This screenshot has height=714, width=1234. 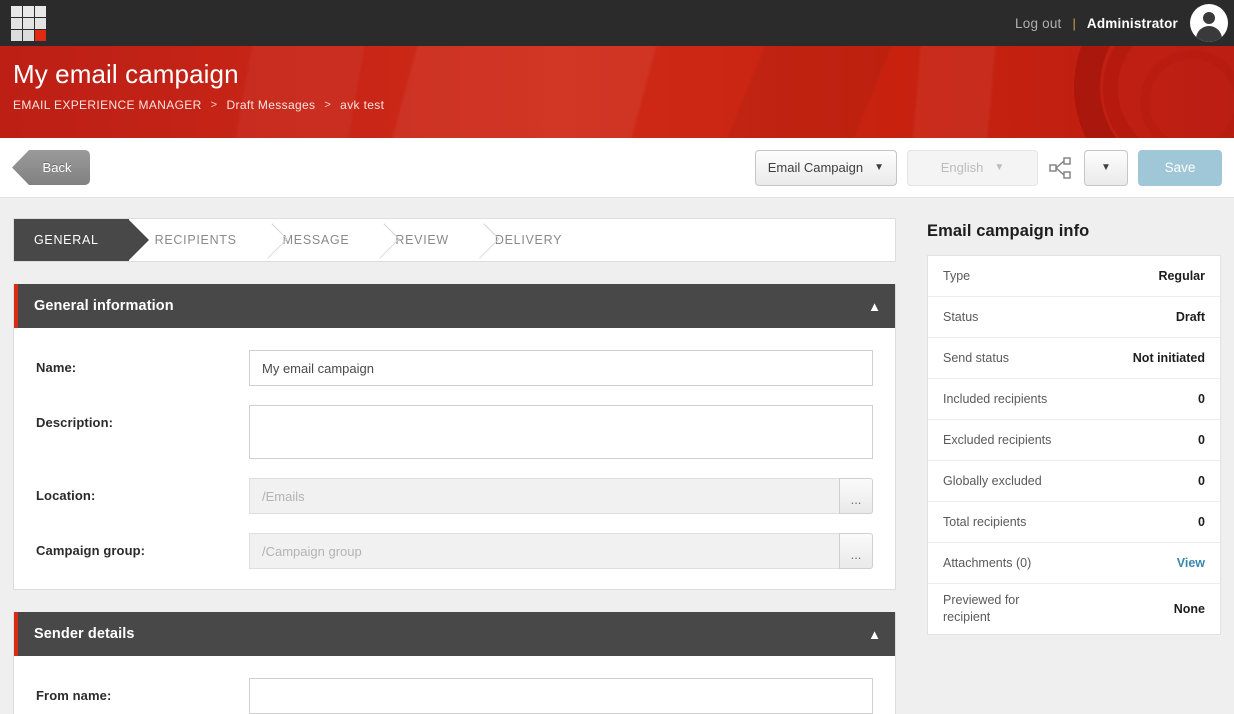 What do you see at coordinates (1074, 522) in the screenshot?
I see `info-row-total-recipients: Total recipients 0` at bounding box center [1074, 522].